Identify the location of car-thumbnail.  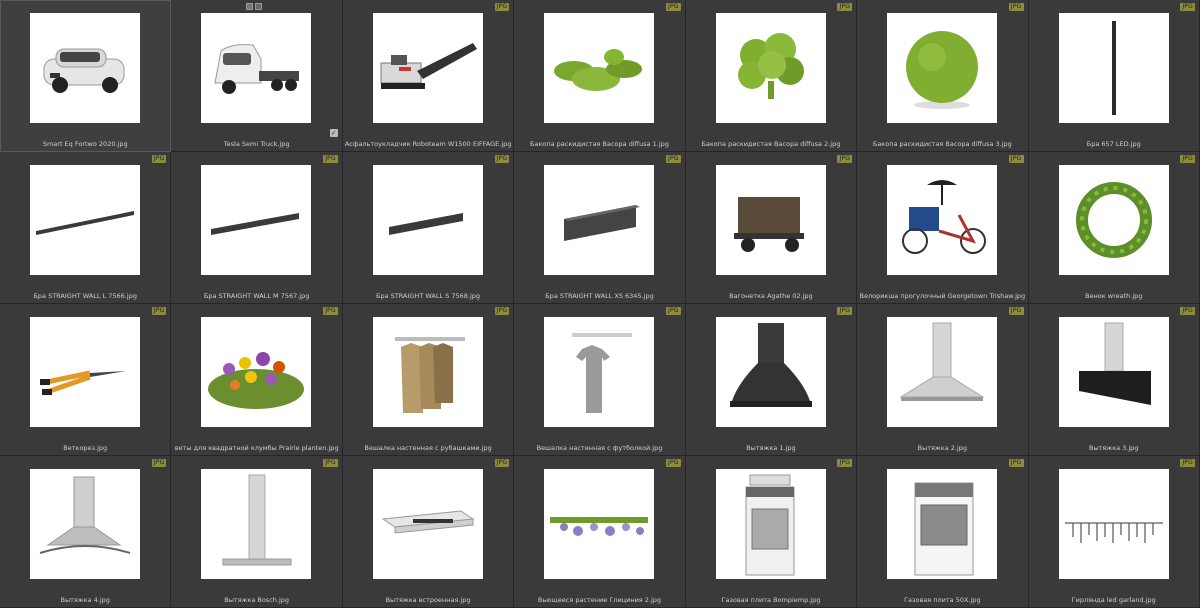
(85, 68).